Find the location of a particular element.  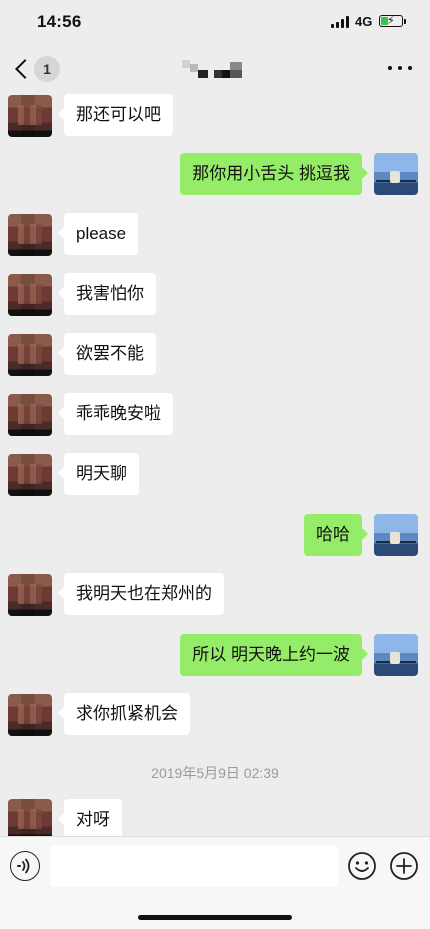

unread-count-badge: 1 is located at coordinates (47, 69).